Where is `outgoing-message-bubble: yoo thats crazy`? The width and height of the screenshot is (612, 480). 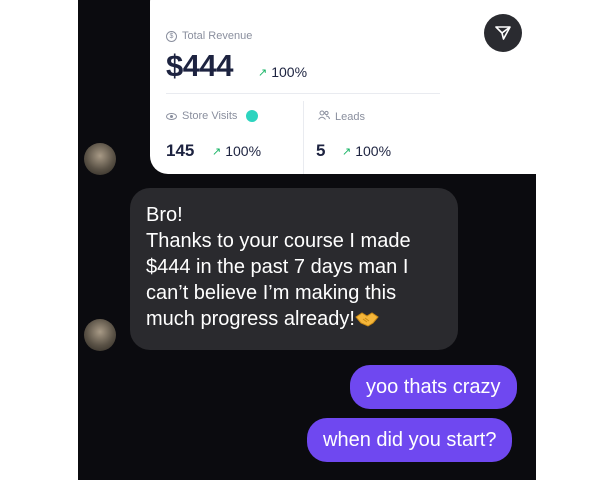
outgoing-message-bubble: yoo thats crazy is located at coordinates (433, 387).